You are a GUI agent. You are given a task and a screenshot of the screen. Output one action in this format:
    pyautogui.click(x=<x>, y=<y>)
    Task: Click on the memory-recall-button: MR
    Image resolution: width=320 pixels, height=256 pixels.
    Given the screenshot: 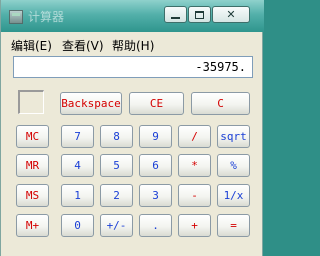 What is the action you would take?
    pyautogui.click(x=32, y=165)
    